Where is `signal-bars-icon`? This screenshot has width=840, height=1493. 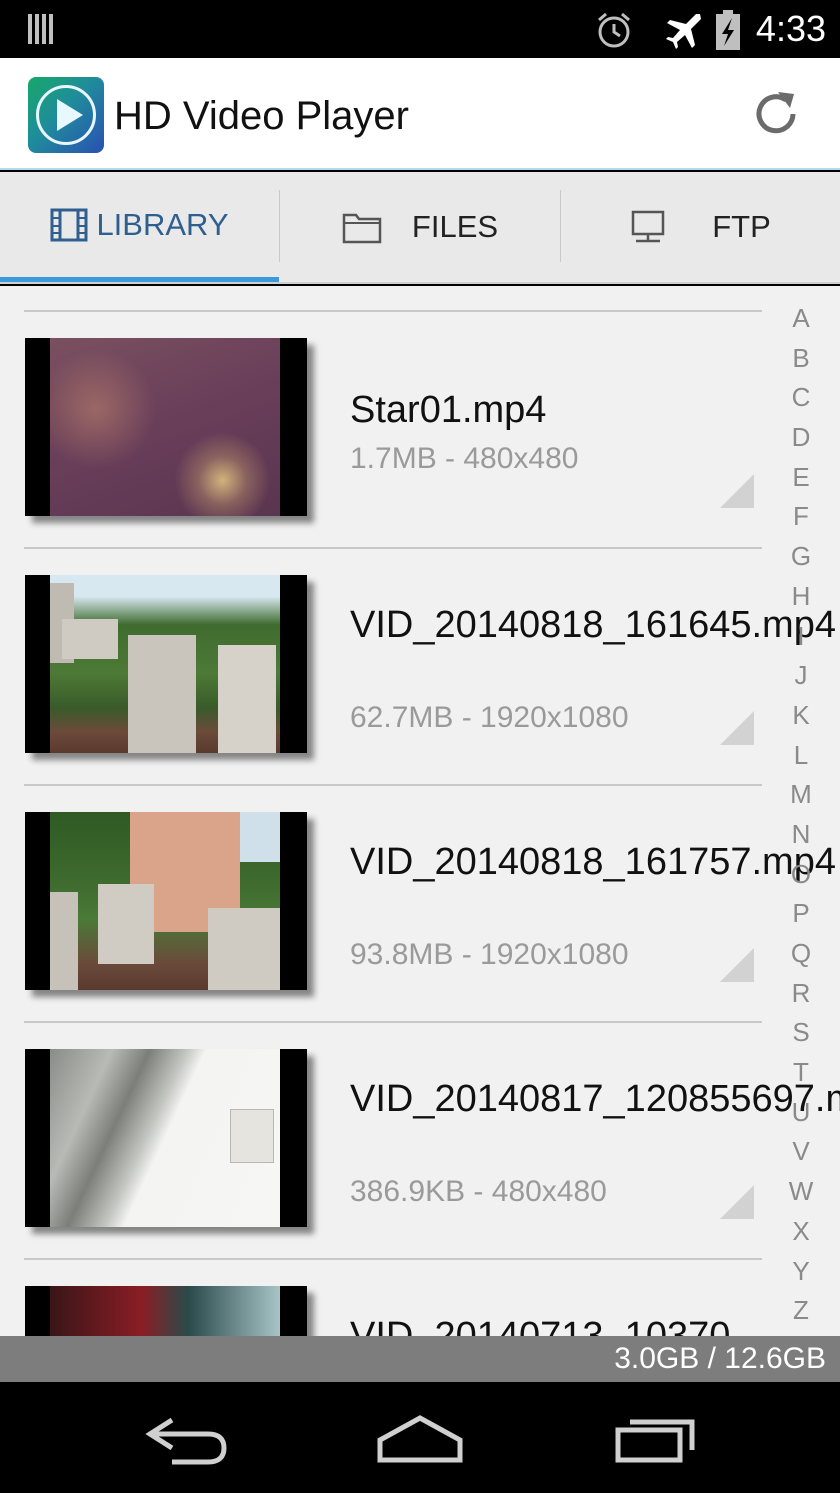 signal-bars-icon is located at coordinates (42, 29).